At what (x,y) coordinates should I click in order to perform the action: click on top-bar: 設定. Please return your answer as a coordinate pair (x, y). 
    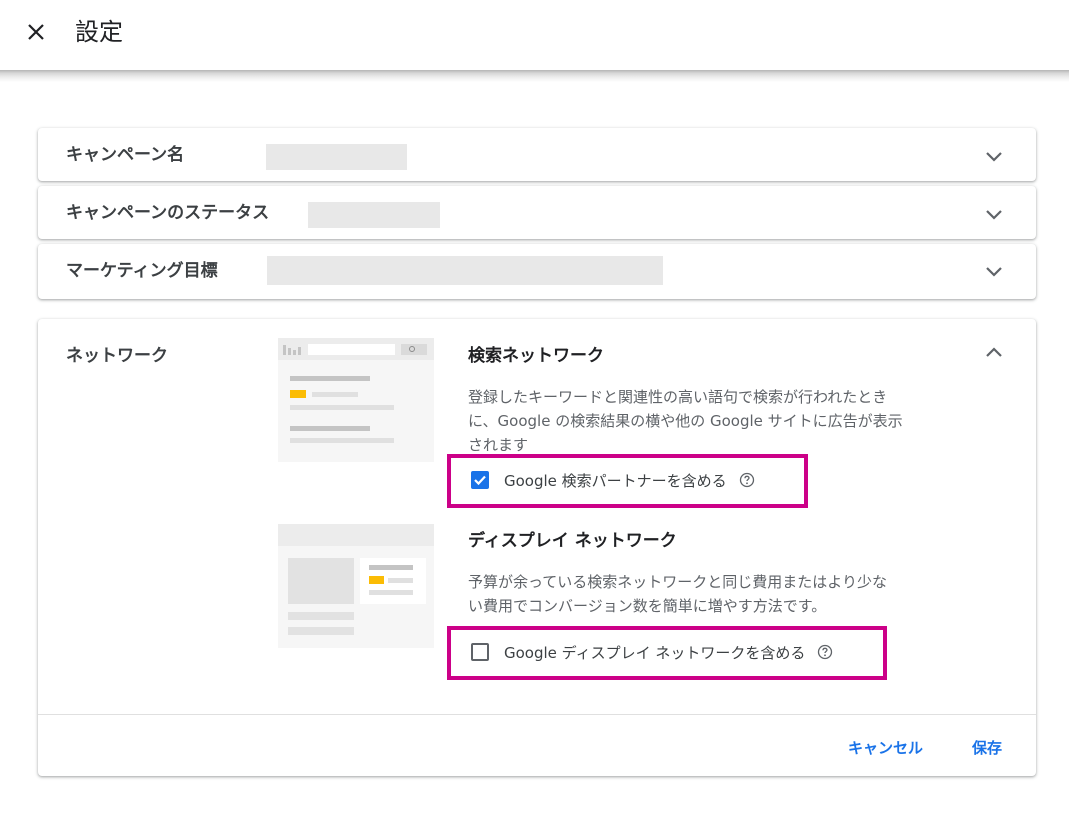
    Looking at the image, I should click on (534, 35).